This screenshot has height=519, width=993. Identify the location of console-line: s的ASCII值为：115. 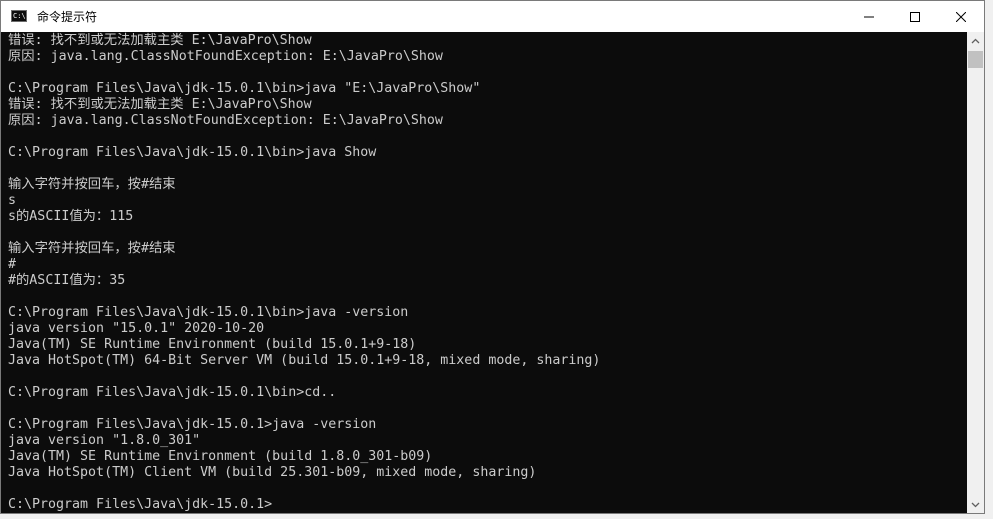
(71, 216).